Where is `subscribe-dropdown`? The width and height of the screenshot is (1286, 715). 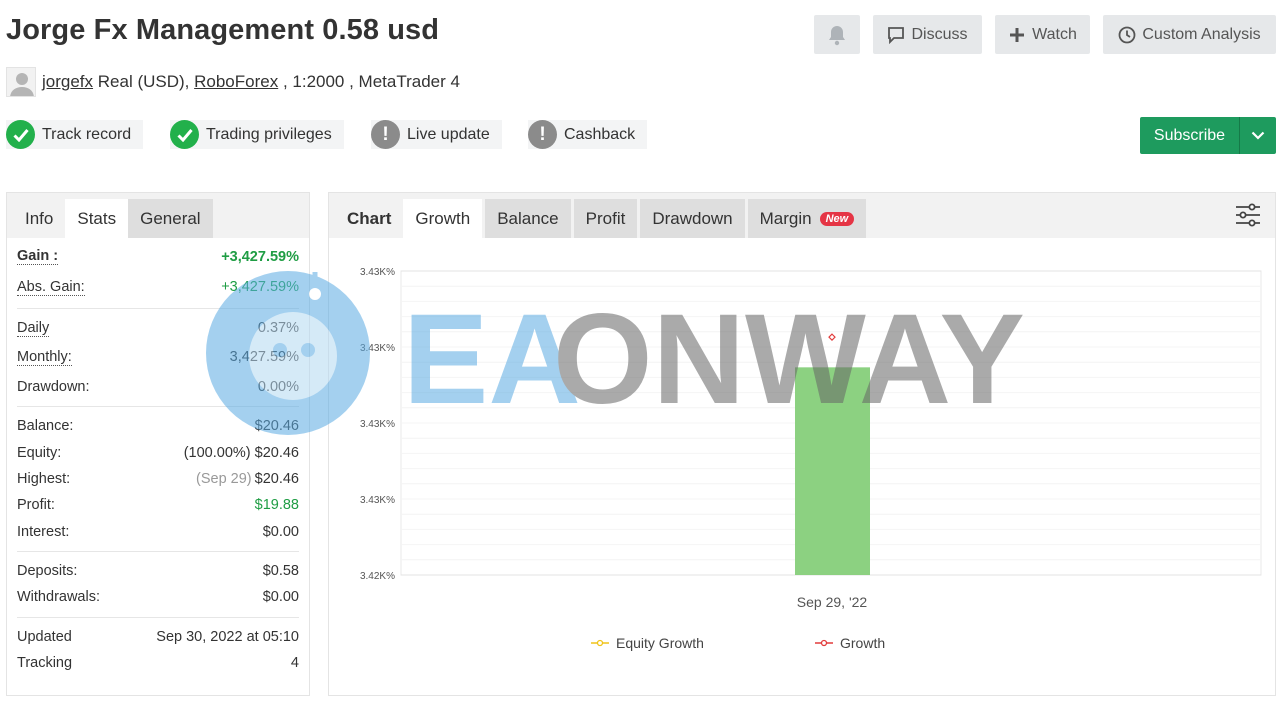 subscribe-dropdown is located at coordinates (1257, 135).